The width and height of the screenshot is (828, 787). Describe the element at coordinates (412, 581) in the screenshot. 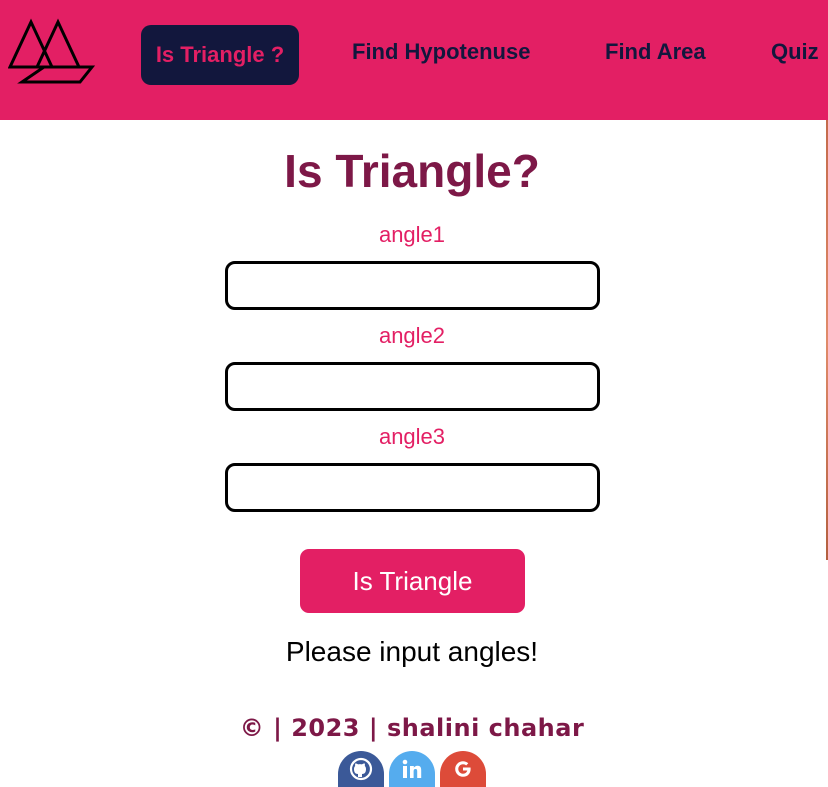

I see `is-triangle-button: Is Triangle` at that location.